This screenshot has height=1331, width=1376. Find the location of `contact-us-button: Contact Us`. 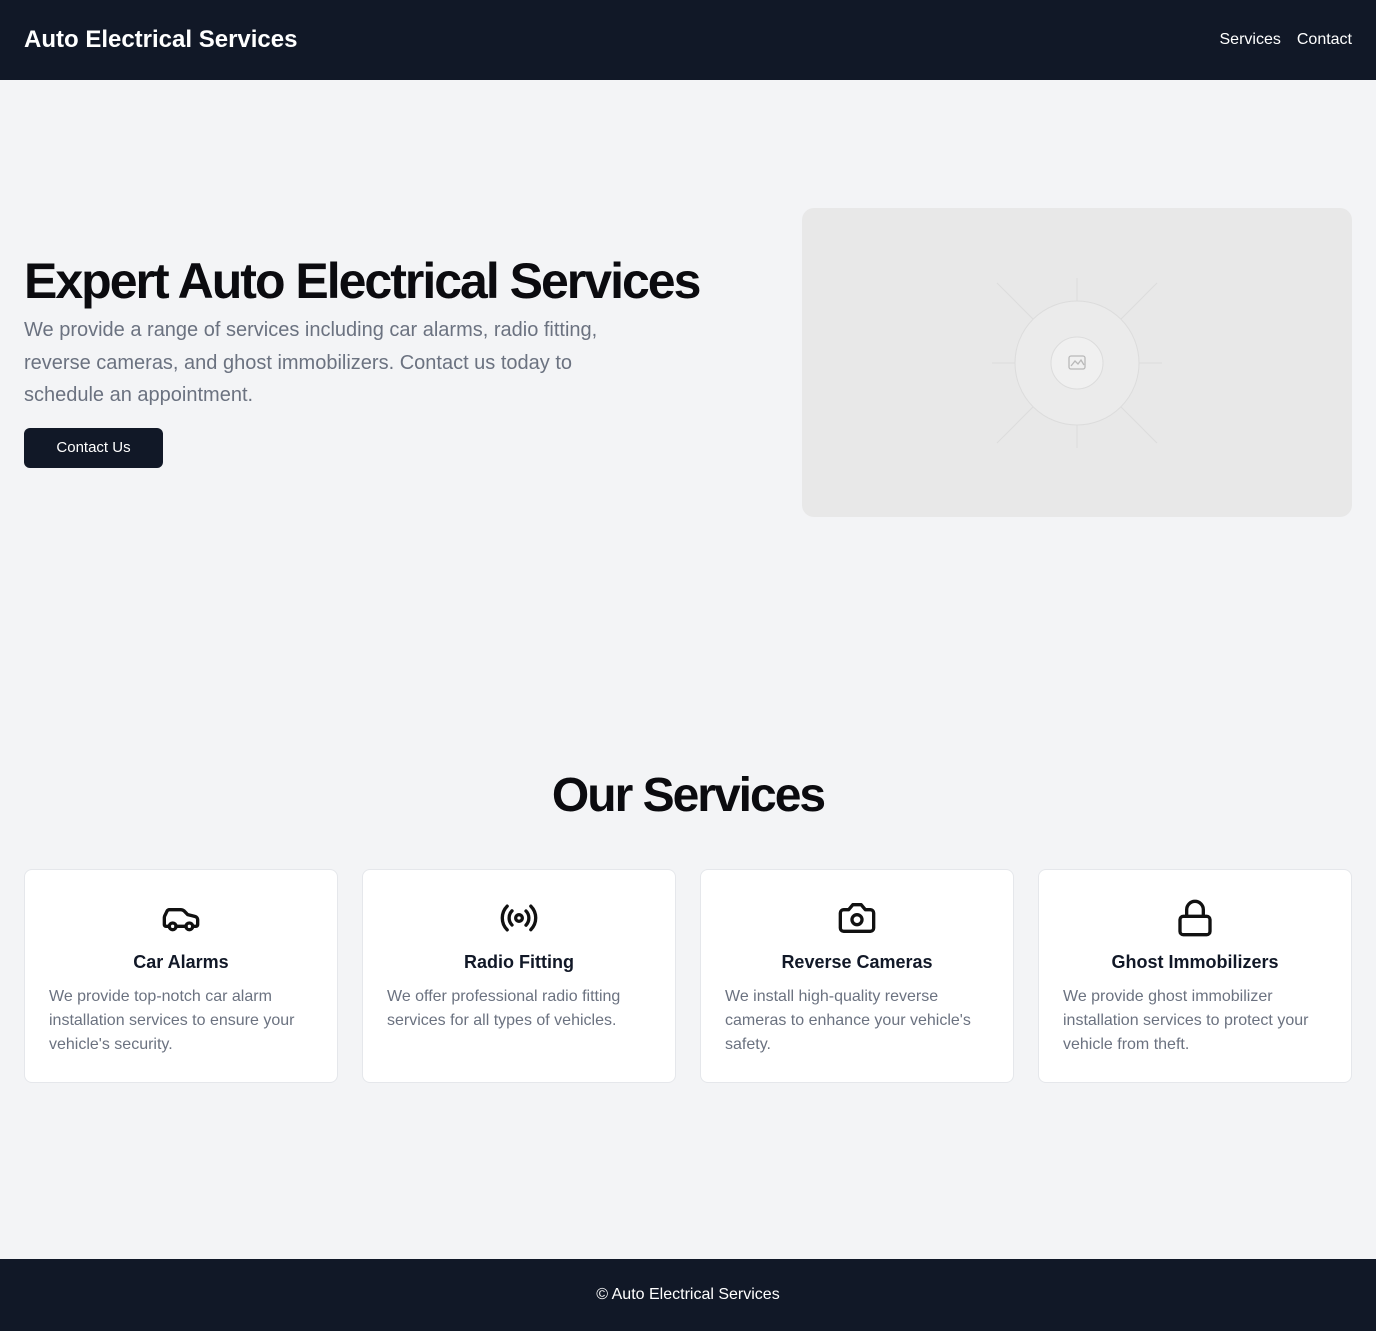

contact-us-button: Contact Us is located at coordinates (93, 447).